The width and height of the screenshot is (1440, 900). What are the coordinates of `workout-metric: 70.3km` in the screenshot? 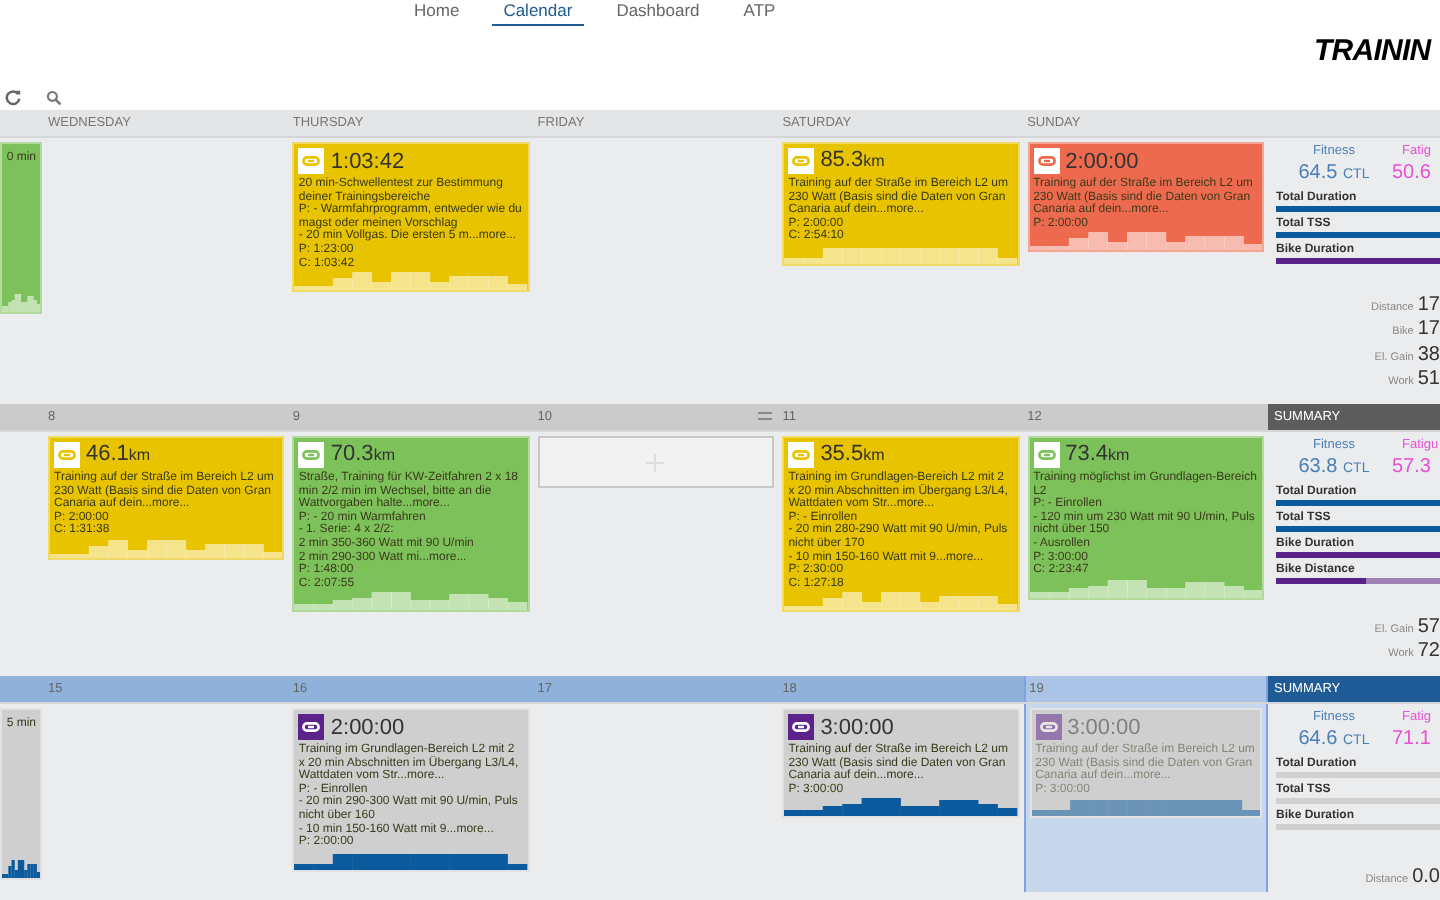 It's located at (362, 455).